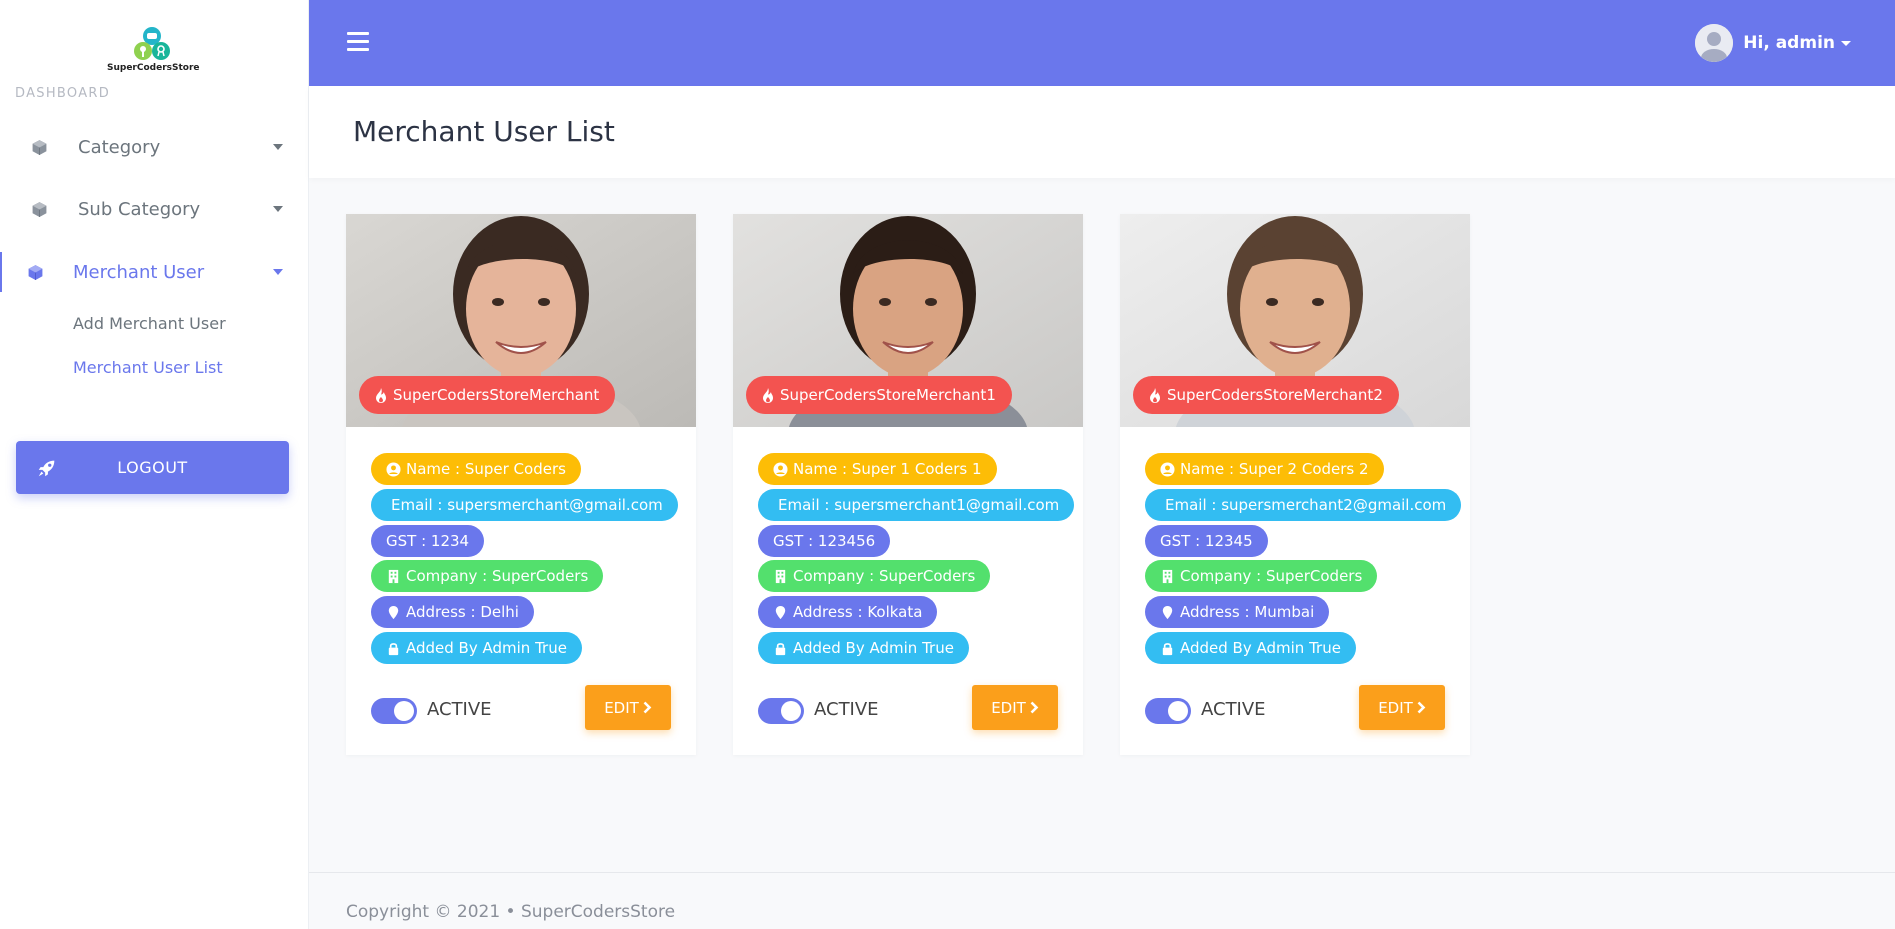  I want to click on merchant-name: Name : Super 2 Coders 2, so click(1274, 469).